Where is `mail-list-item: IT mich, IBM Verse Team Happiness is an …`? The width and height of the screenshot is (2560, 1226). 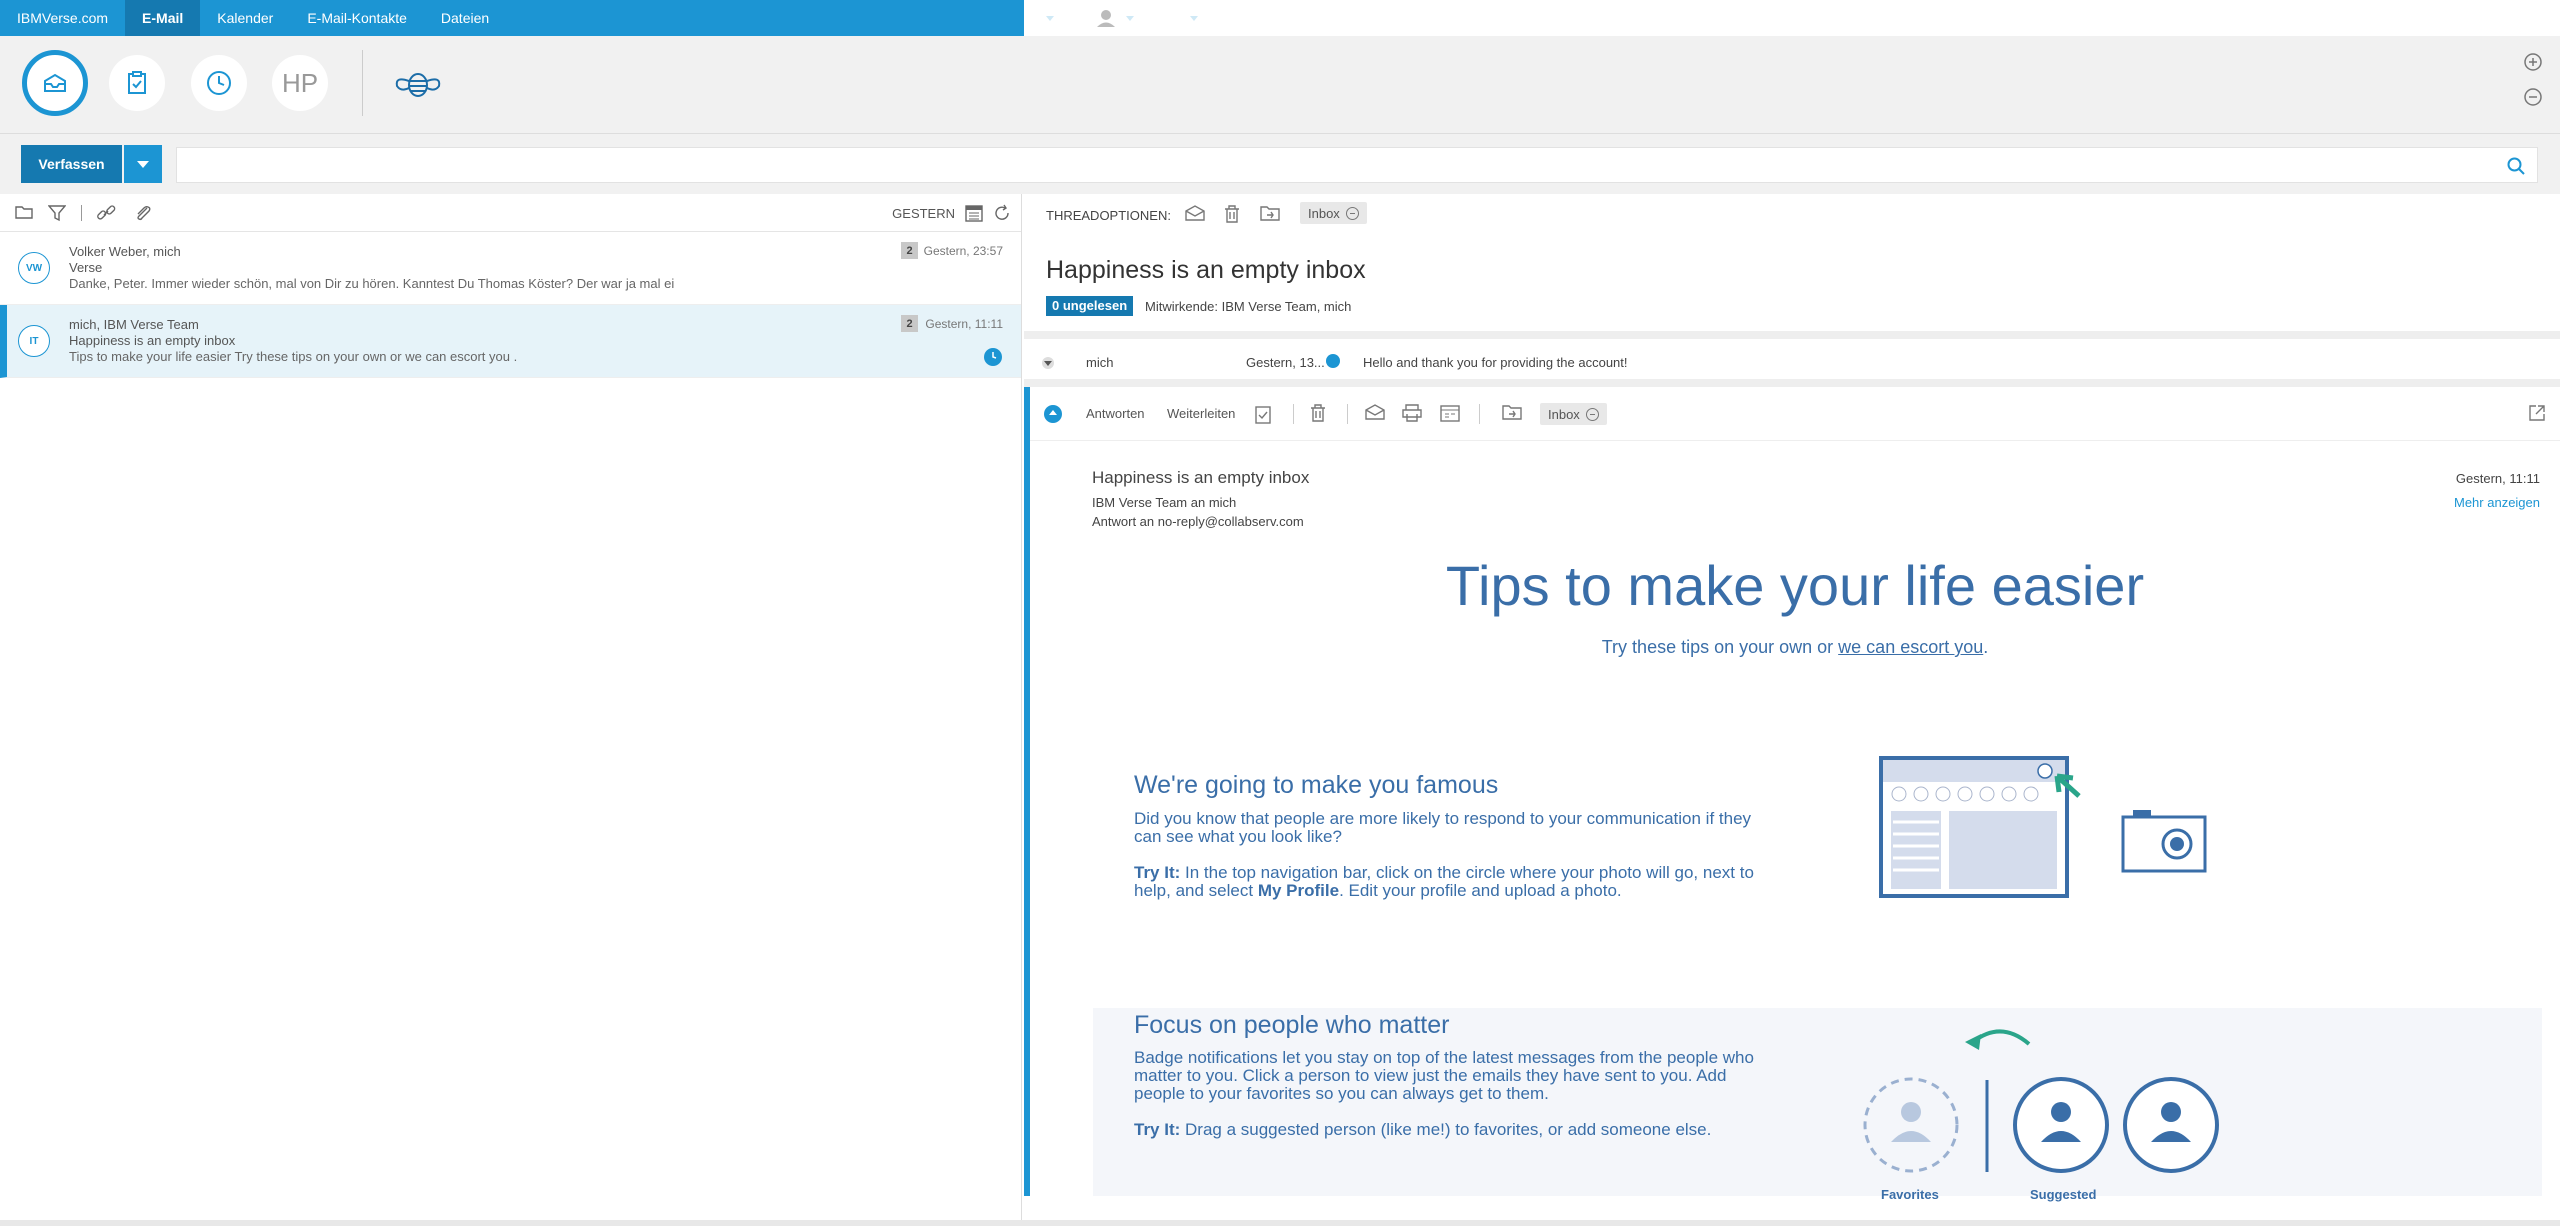
mail-list-item: IT mich, IBM Verse Team Happiness is an … is located at coordinates (510, 341).